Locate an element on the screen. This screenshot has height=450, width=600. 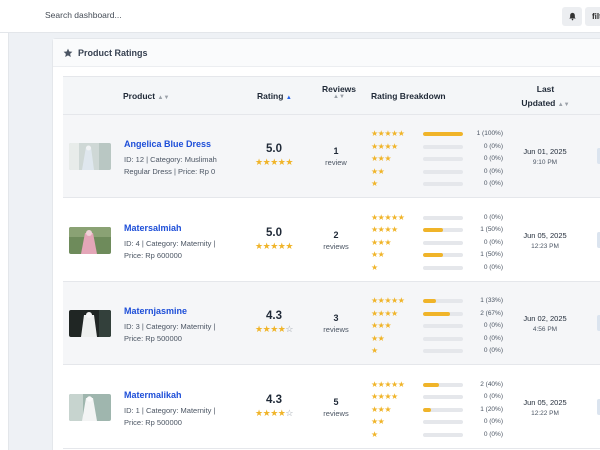
column-header-product: Product ▲▼ is located at coordinates (146, 96).